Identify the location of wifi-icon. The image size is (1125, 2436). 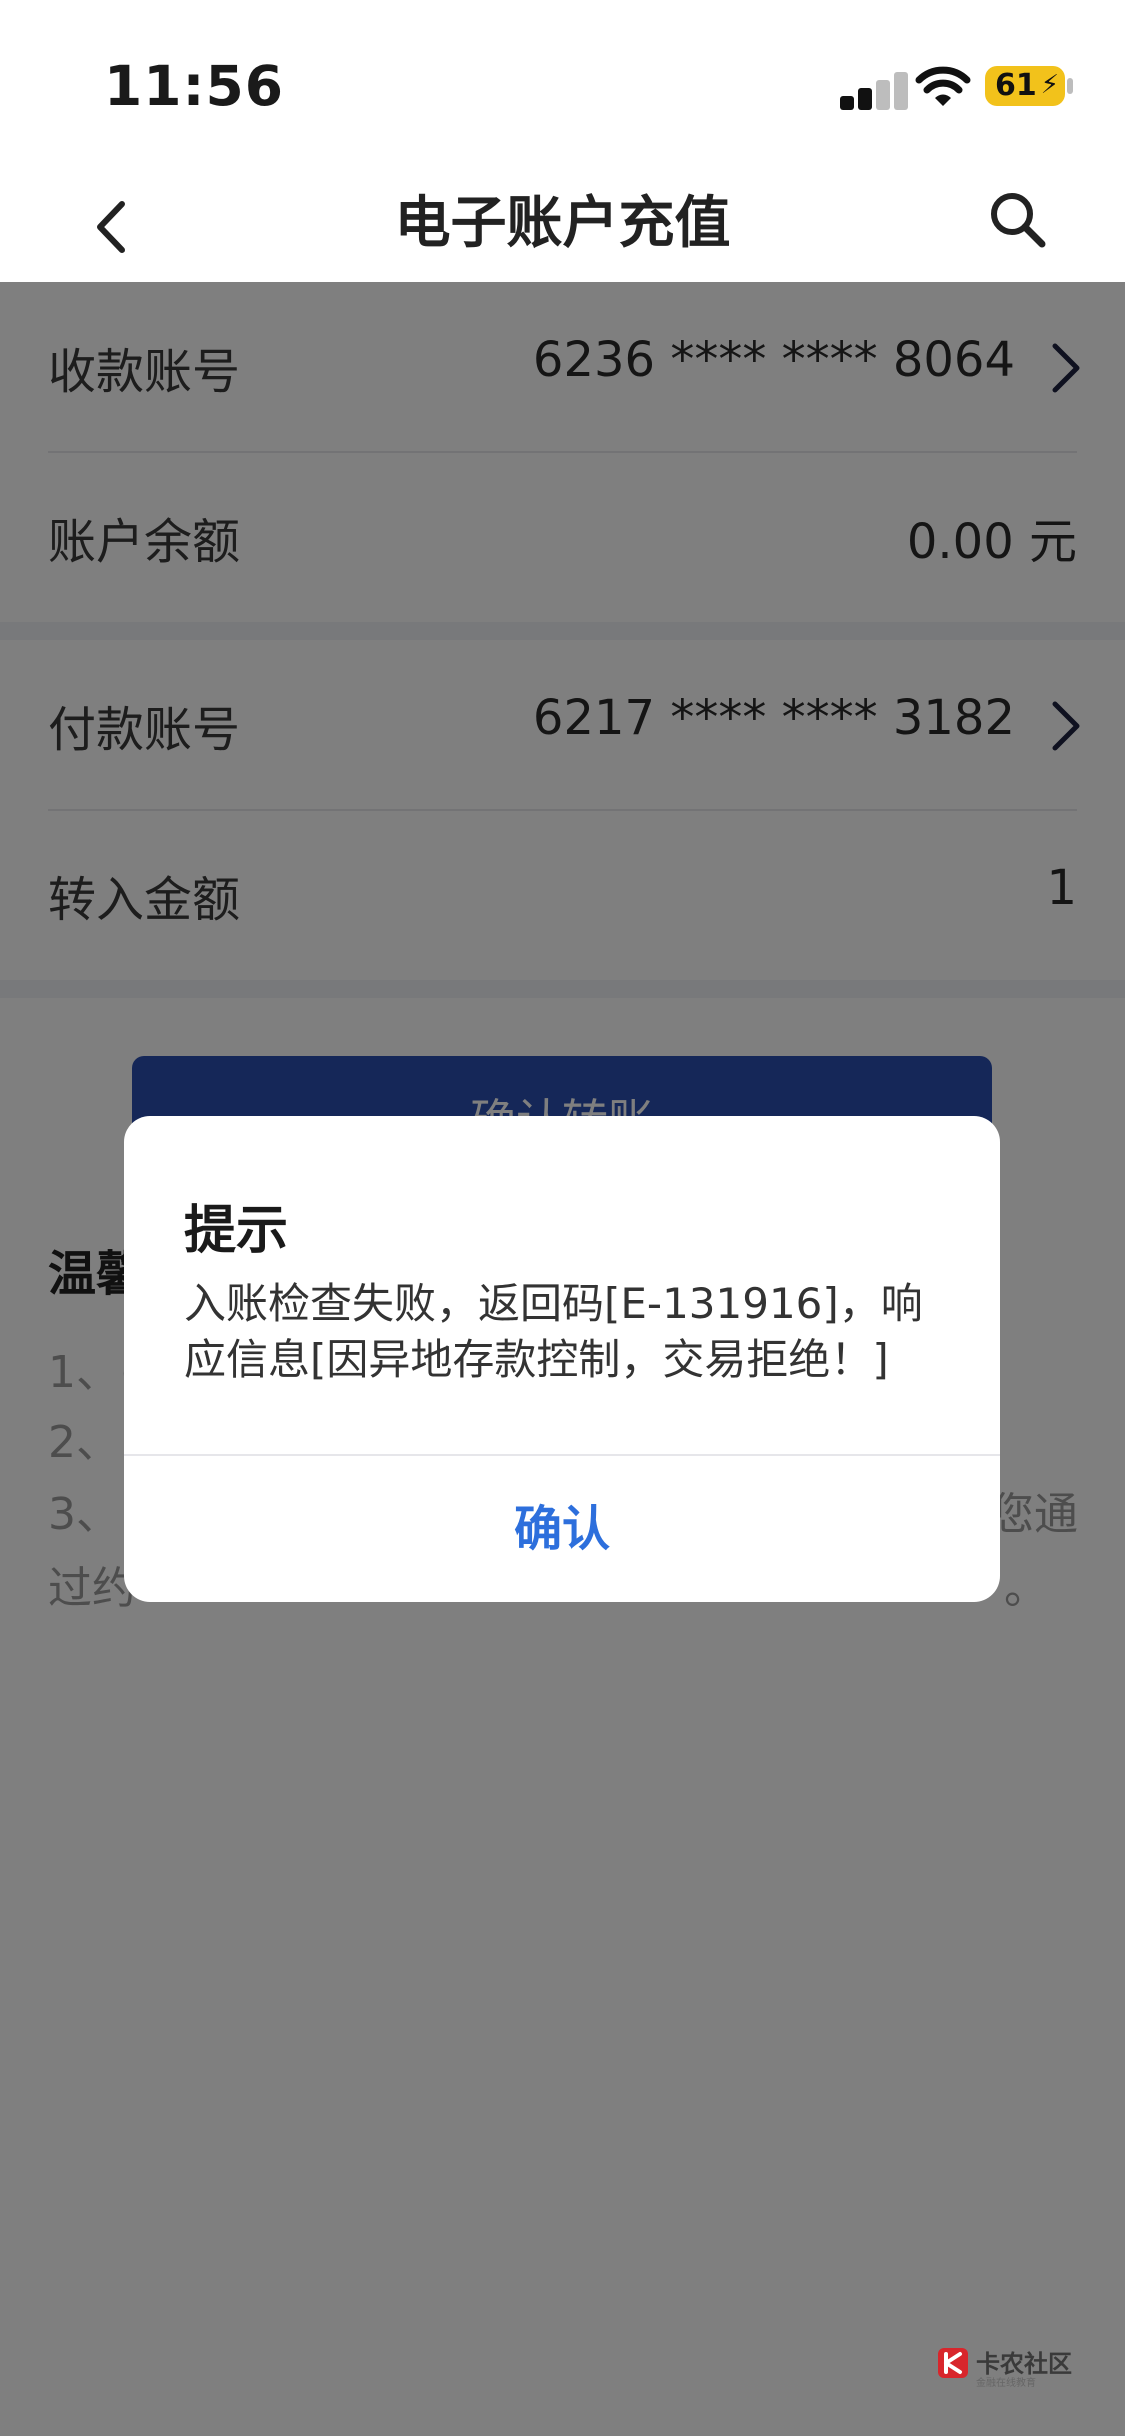
(943, 86).